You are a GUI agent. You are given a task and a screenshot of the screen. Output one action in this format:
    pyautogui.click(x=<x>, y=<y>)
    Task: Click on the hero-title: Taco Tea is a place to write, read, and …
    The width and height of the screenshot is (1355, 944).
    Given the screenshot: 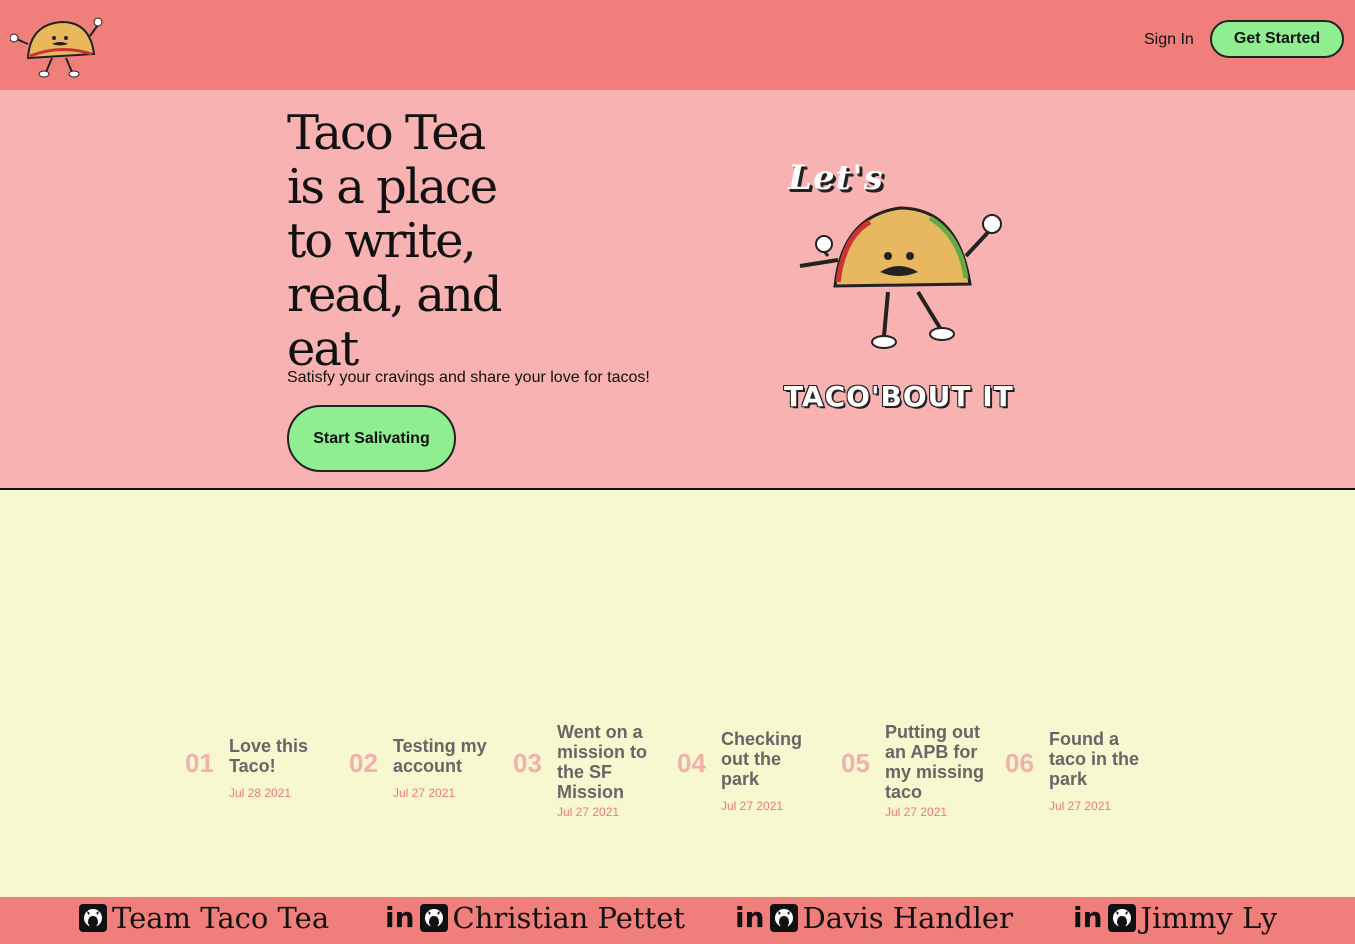 What is the action you would take?
    pyautogui.click(x=394, y=241)
    